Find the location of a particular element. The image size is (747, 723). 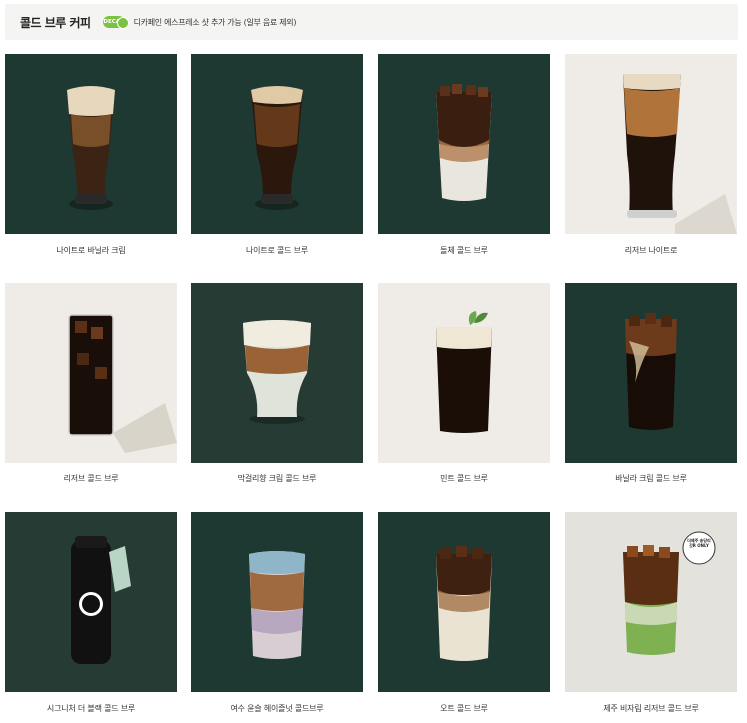

makgeolli-cream-glass-icon is located at coordinates (277, 372).